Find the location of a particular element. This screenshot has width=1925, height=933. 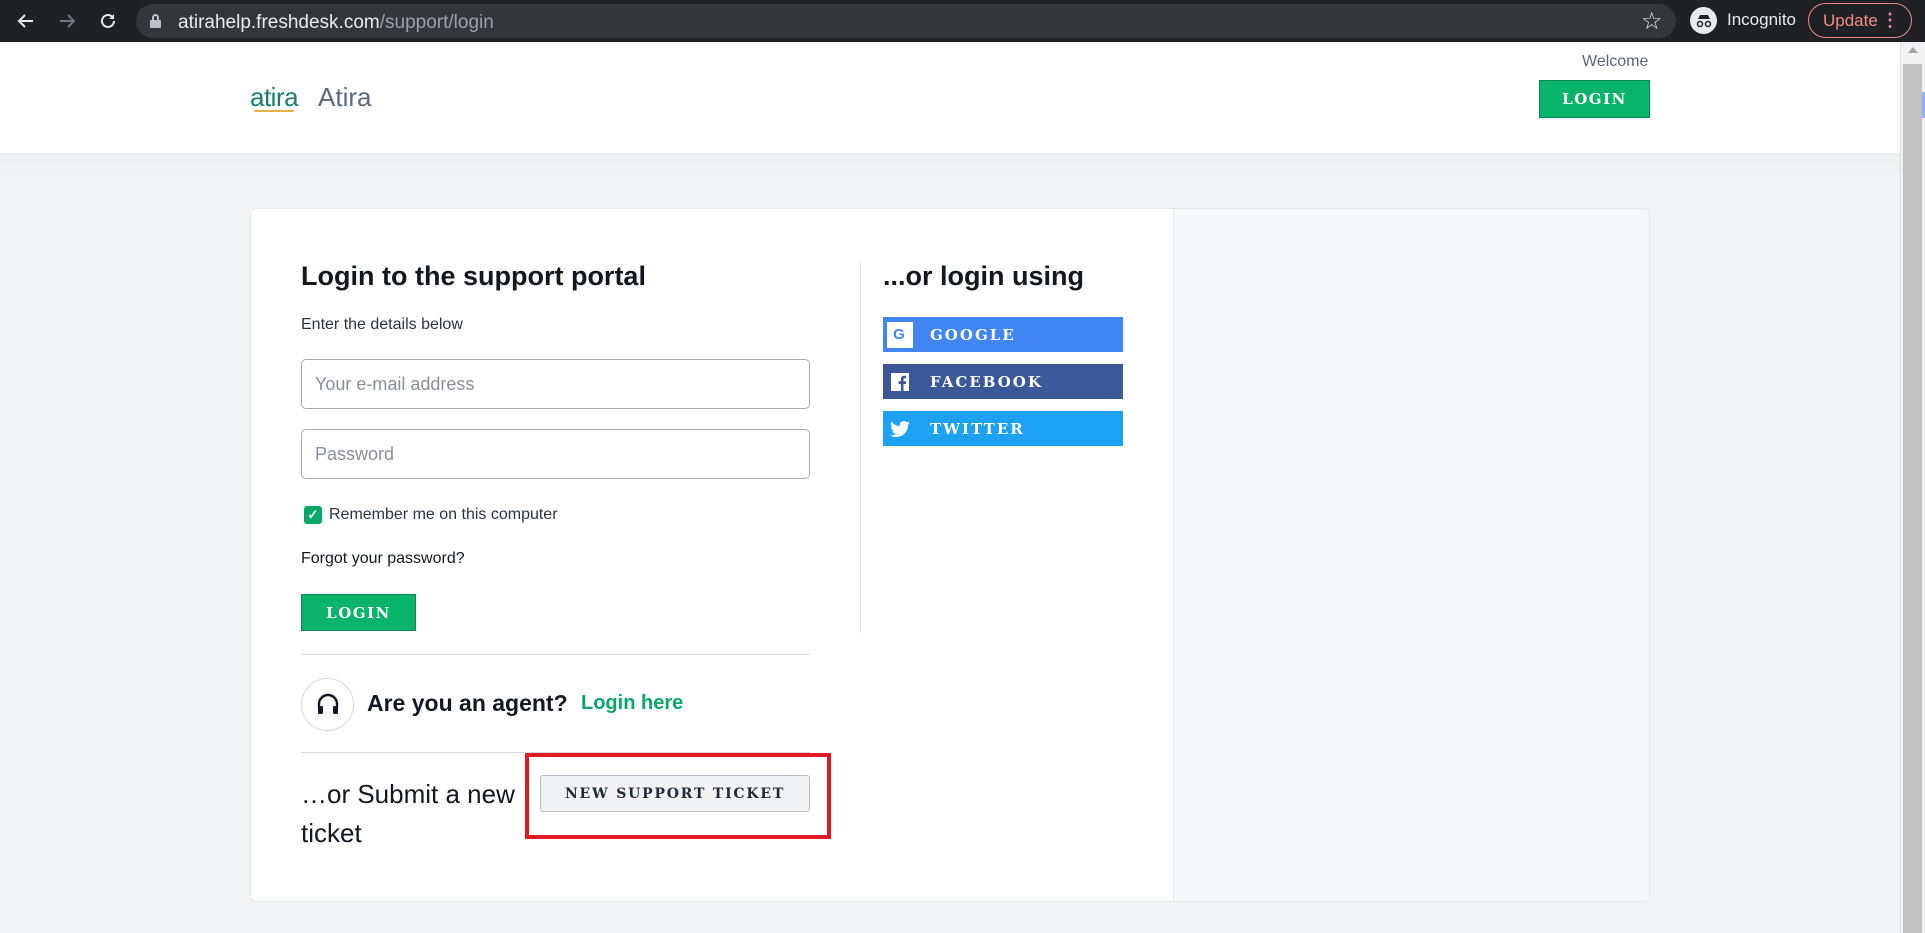

twitter-login-button: TWITTER is located at coordinates (1003, 428).